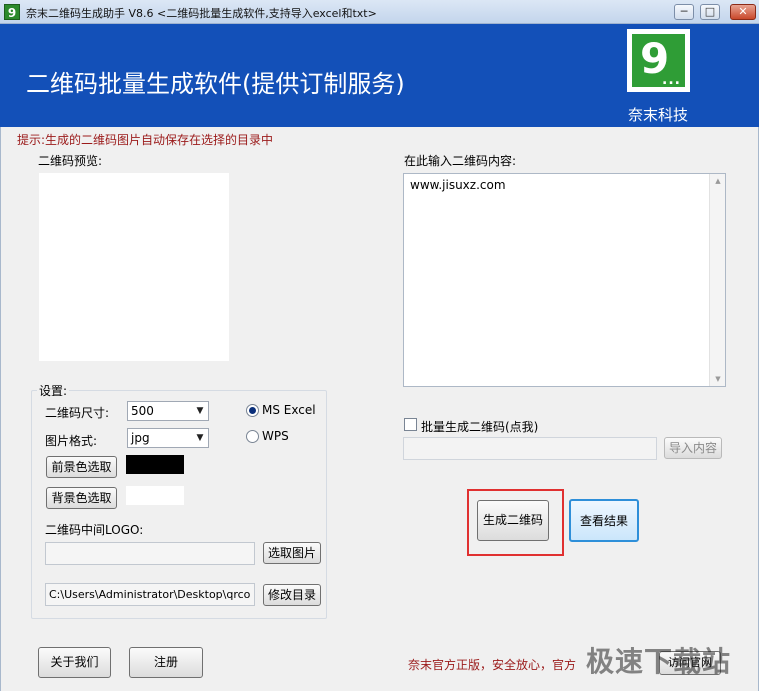 The height and width of the screenshot is (691, 759). Describe the element at coordinates (155, 495) in the screenshot. I see `background-color-swatch` at that location.